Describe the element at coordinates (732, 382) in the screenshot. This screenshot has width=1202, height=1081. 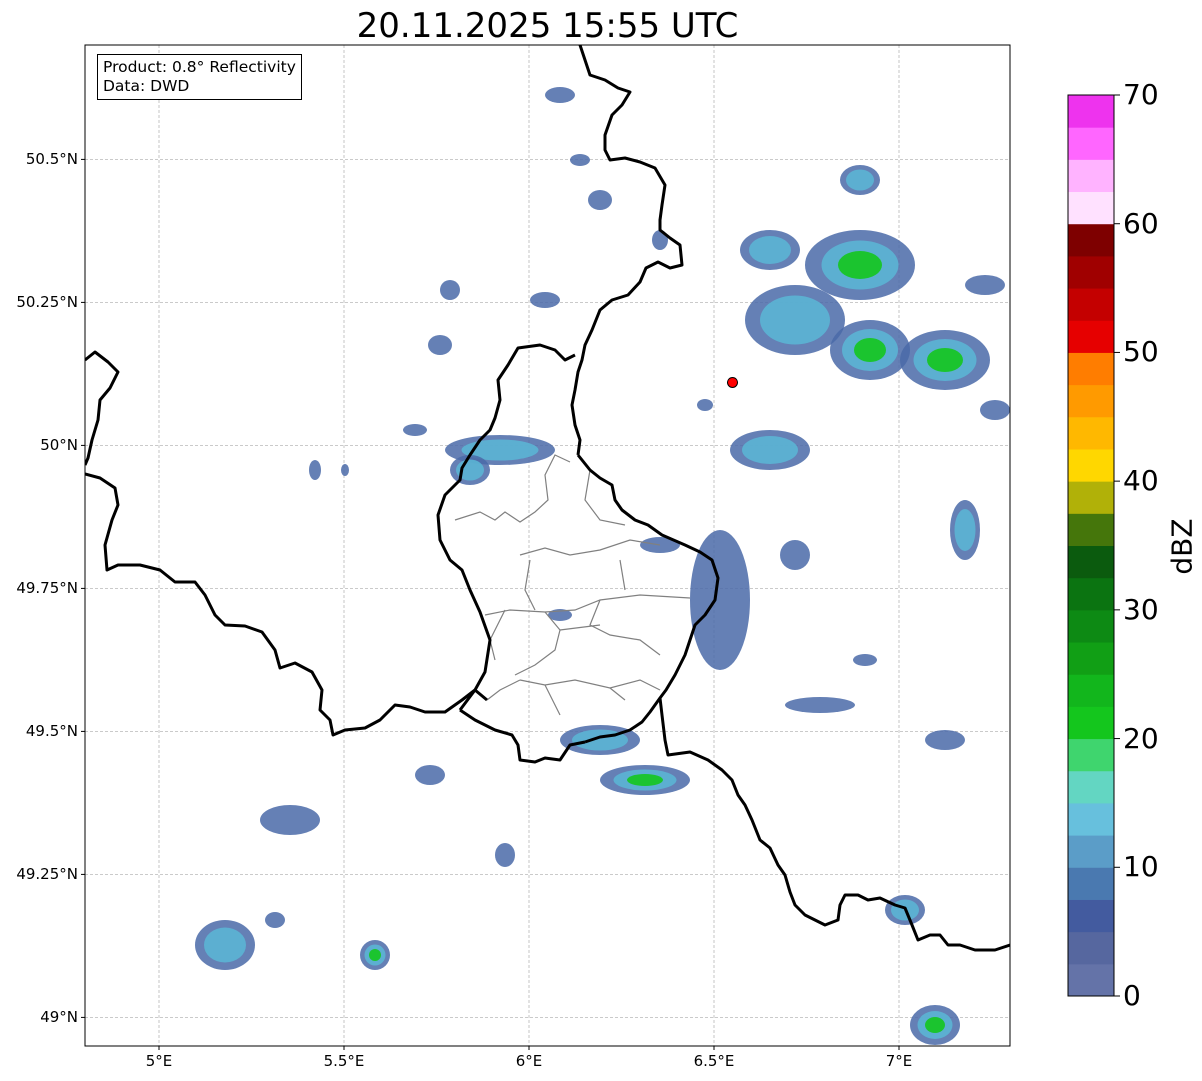
I see `radar-site-marker` at that location.